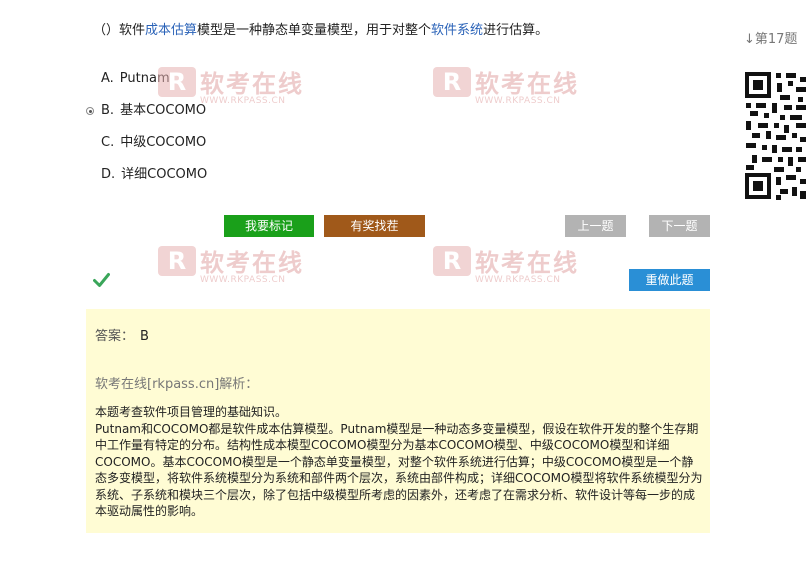 The image size is (806, 563). Describe the element at coordinates (775, 136) in the screenshot. I see `qr-code-icon` at that location.